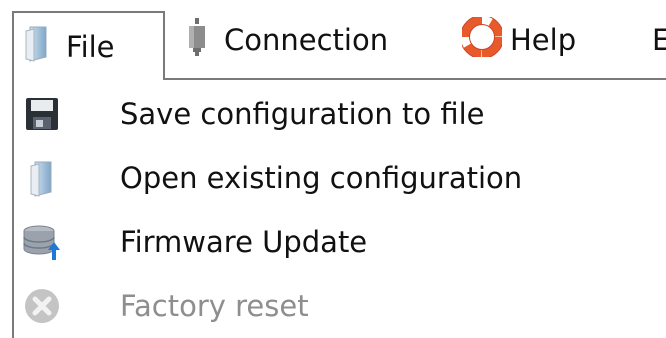 Image resolution: width=666 pixels, height=338 pixels. What do you see at coordinates (244, 242) in the screenshot?
I see `menu-item-label: Firmware Update` at bounding box center [244, 242].